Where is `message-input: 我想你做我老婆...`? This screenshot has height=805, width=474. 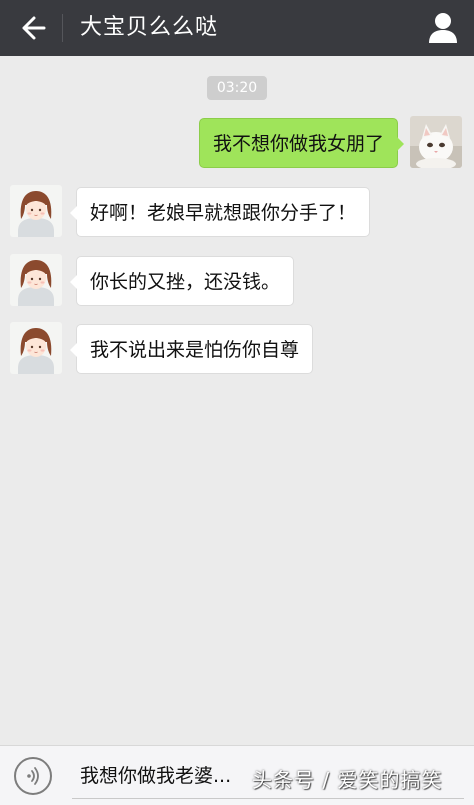 message-input: 我想你做我老婆... is located at coordinates (155, 776).